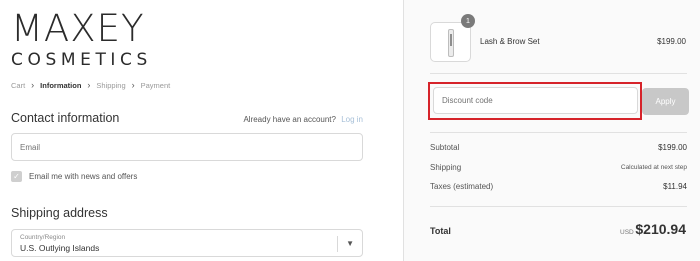 Image resolution: width=700 pixels, height=261 pixels. What do you see at coordinates (111, 85) in the screenshot?
I see `breadcrumb-shipping: Shipping` at bounding box center [111, 85].